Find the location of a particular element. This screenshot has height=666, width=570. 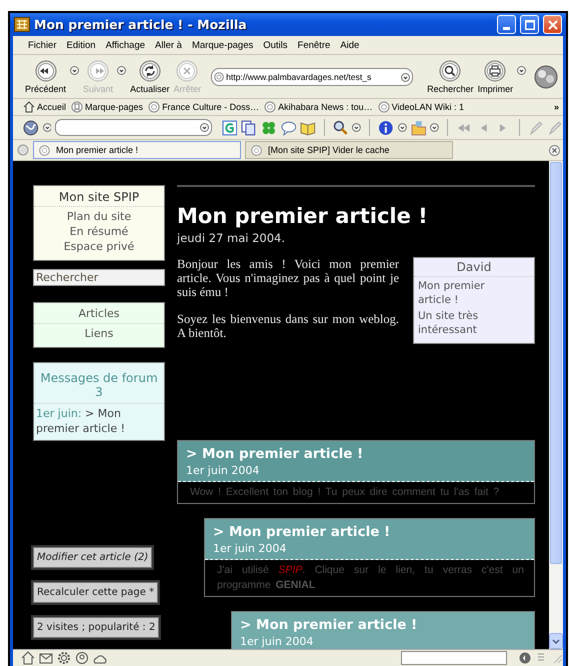

pages-icon is located at coordinates (249, 128).